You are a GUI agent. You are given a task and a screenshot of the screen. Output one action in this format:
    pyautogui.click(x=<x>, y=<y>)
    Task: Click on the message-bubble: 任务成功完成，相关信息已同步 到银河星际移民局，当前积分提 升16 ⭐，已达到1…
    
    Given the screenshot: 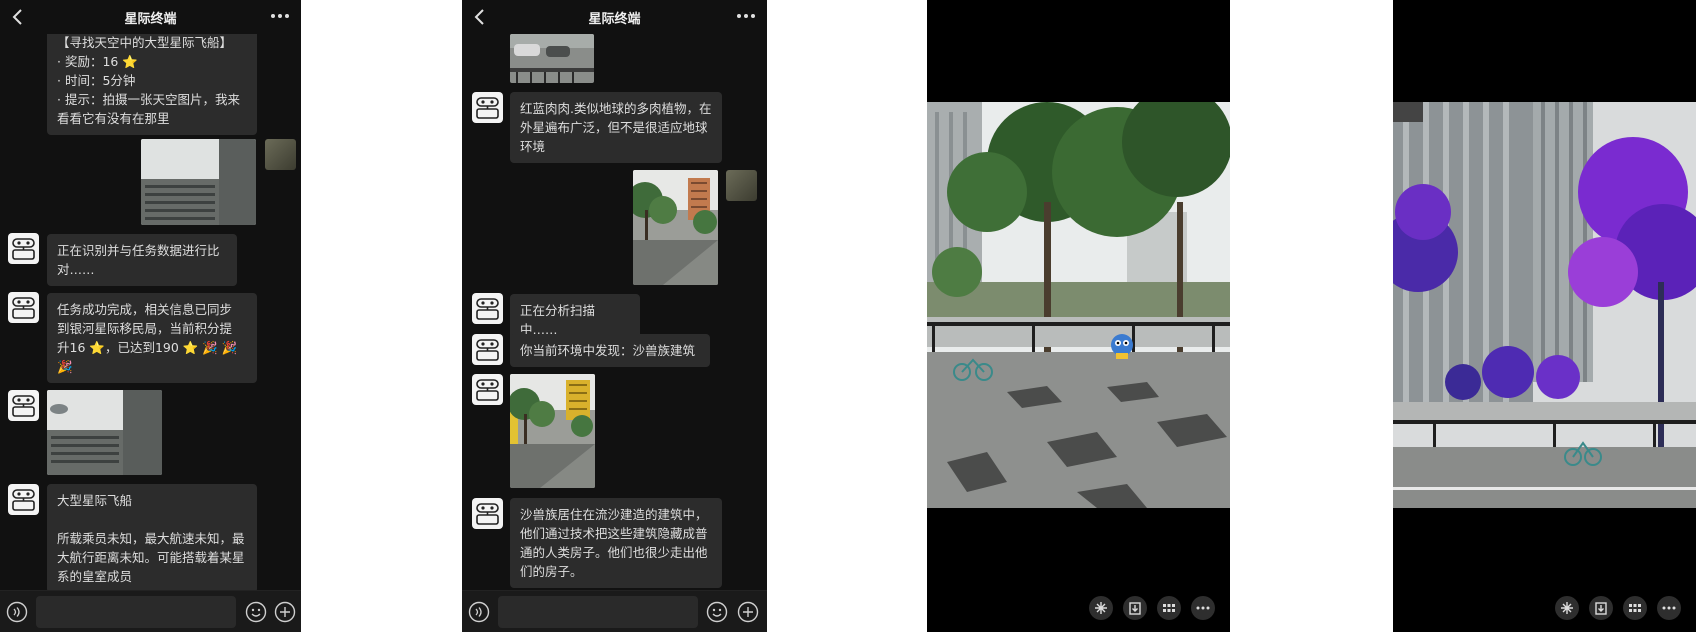 What is the action you would take?
    pyautogui.click(x=152, y=338)
    